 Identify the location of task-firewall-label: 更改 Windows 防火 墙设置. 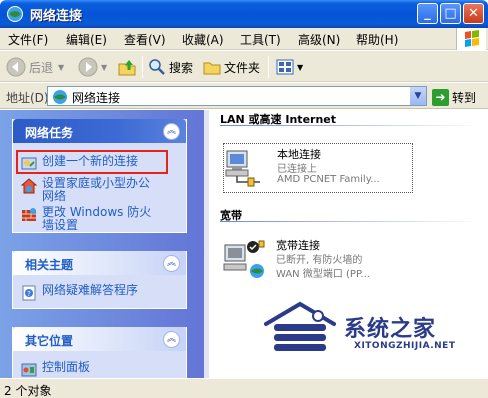
(97, 218).